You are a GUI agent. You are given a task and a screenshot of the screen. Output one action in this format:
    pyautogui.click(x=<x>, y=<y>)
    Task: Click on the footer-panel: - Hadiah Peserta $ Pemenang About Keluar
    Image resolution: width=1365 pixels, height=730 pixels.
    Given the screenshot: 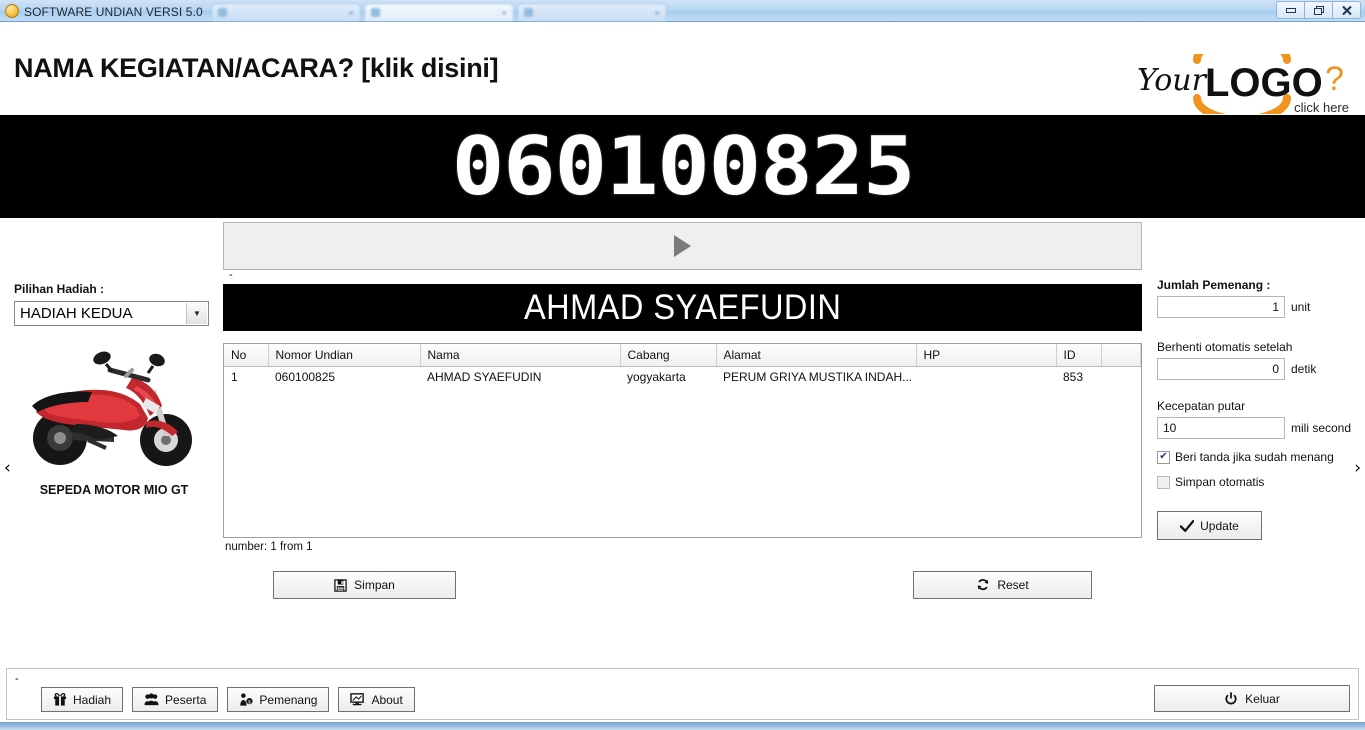 What is the action you would take?
    pyautogui.click(x=682, y=694)
    